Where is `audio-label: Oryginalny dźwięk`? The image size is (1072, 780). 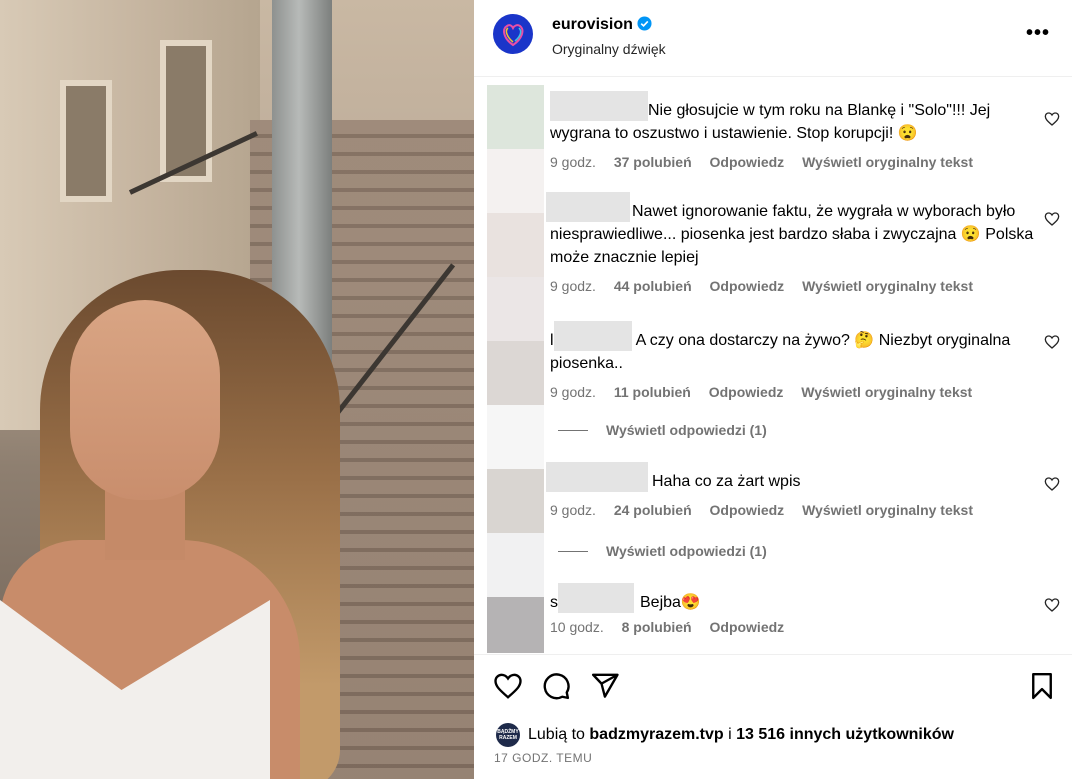
audio-label: Oryginalny dźwięk is located at coordinates (609, 49).